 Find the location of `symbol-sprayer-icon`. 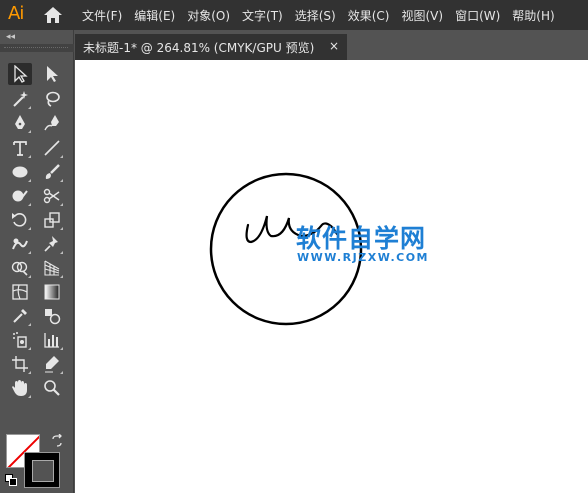

symbol-sprayer-icon is located at coordinates (20, 340).